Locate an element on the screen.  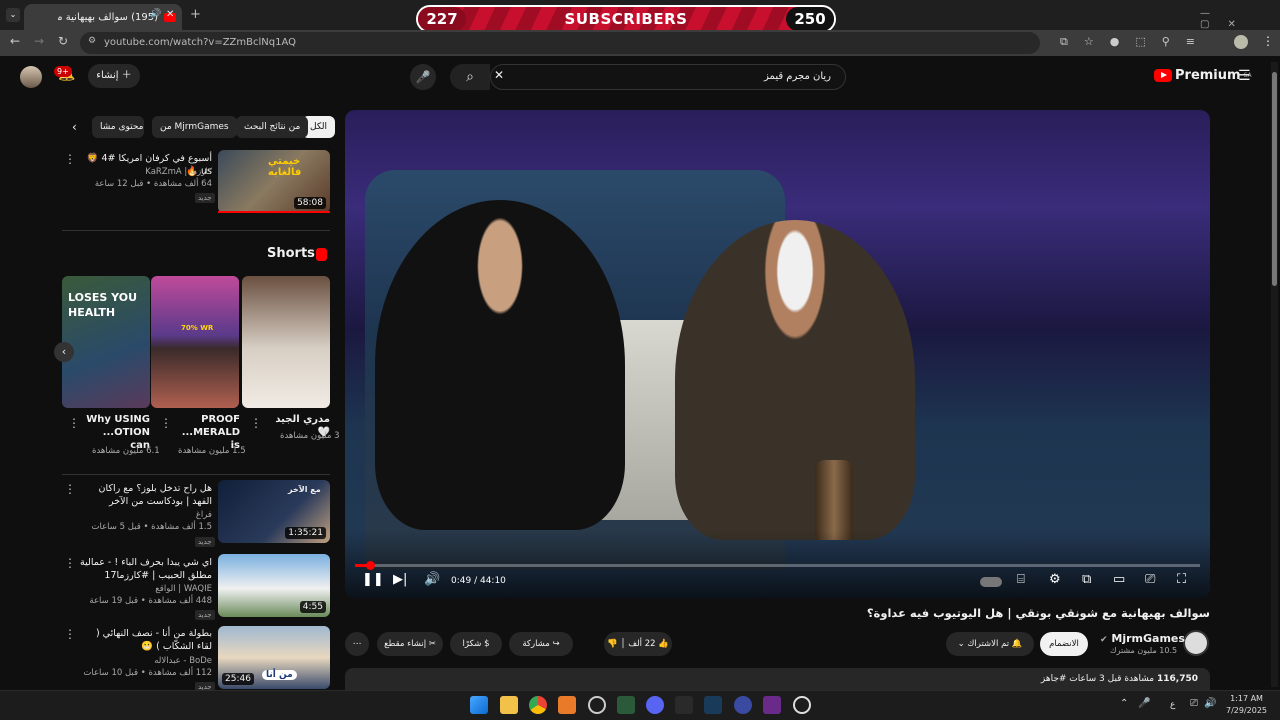
steam-icon is located at coordinates (713, 705).